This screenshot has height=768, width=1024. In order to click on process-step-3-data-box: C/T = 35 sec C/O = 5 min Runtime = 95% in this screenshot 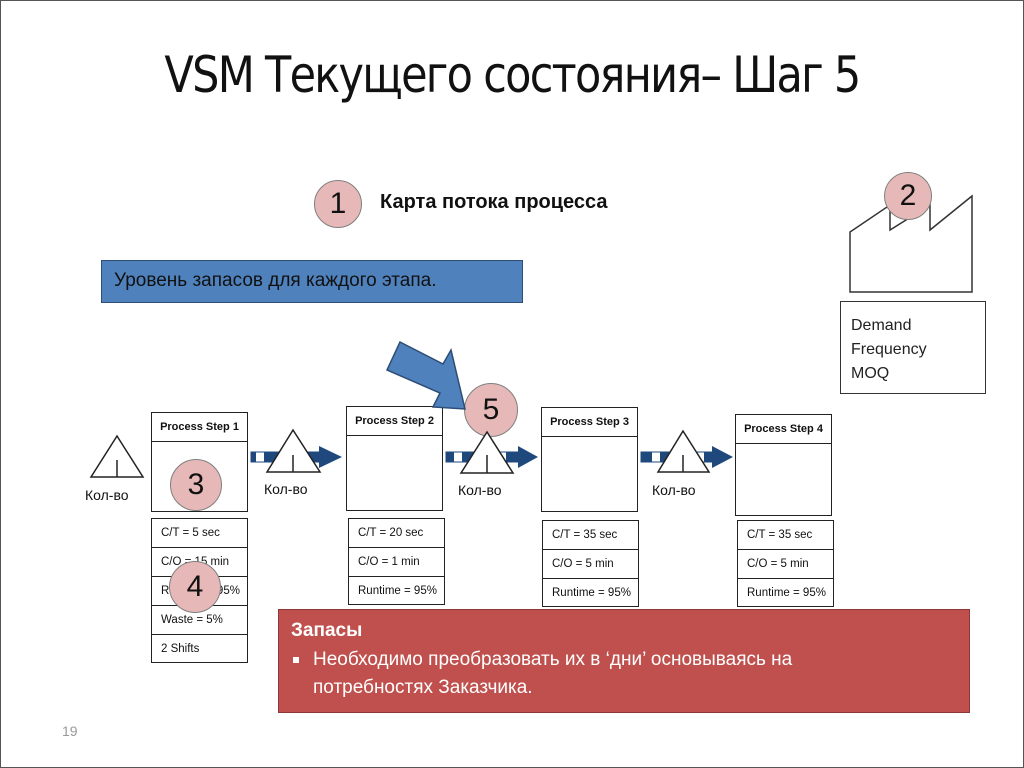, I will do `click(590, 563)`.